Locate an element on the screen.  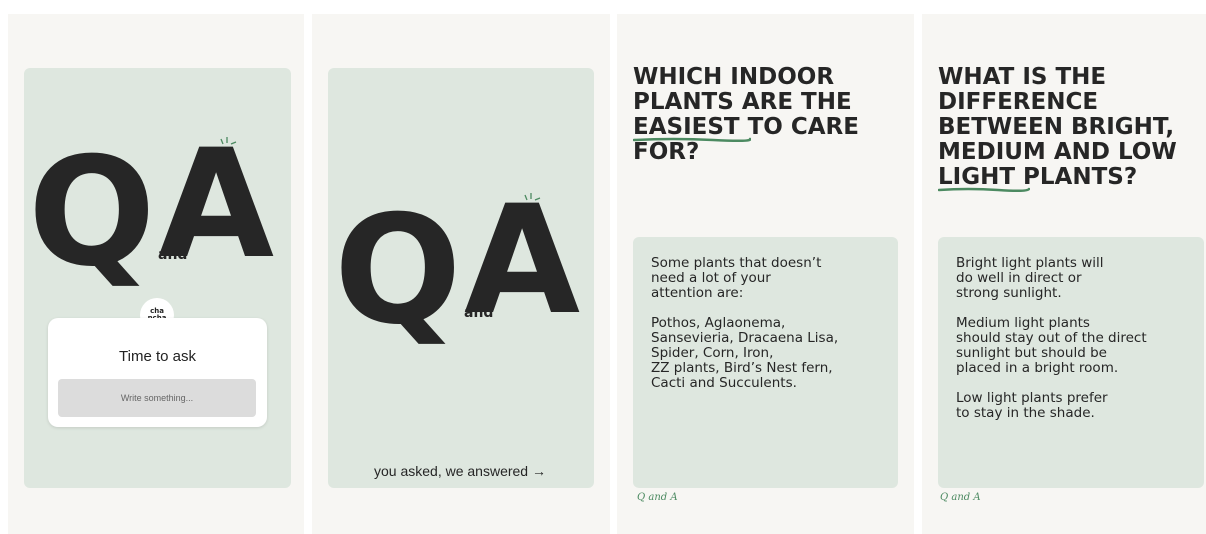
question-sticker-title: Time to ask is located at coordinates (157, 356).